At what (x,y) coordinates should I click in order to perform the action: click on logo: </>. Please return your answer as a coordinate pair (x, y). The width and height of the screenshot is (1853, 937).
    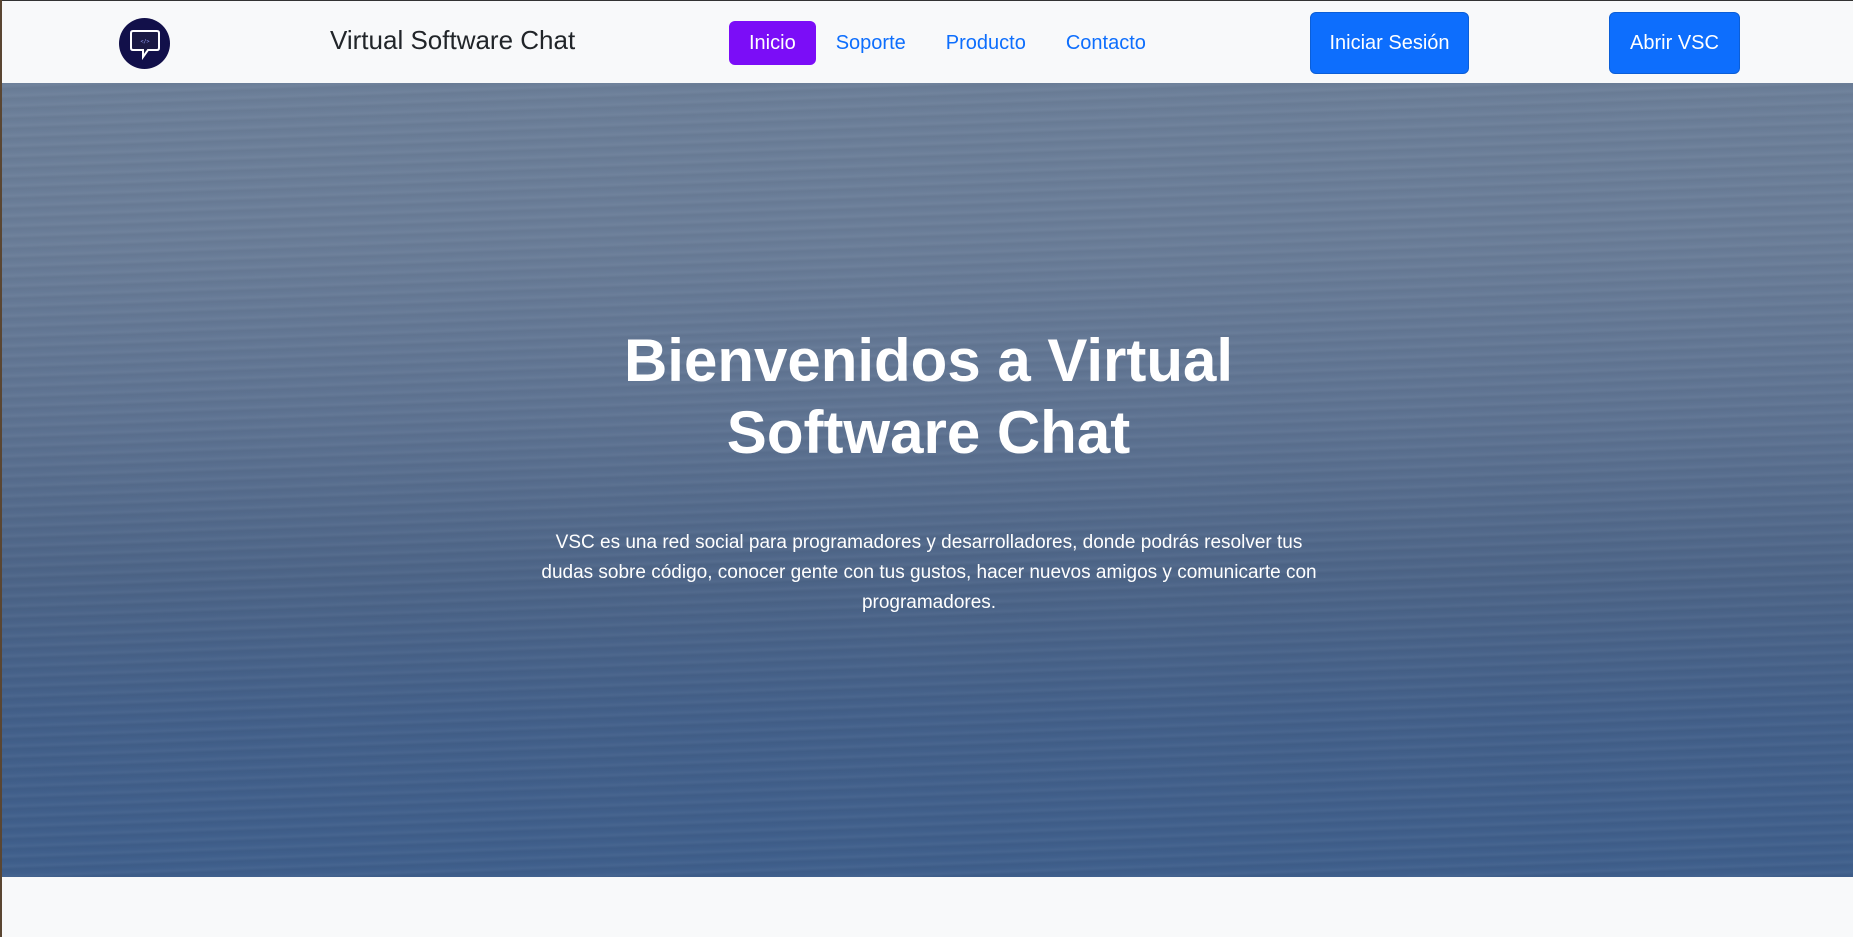
    Looking at the image, I should click on (144, 43).